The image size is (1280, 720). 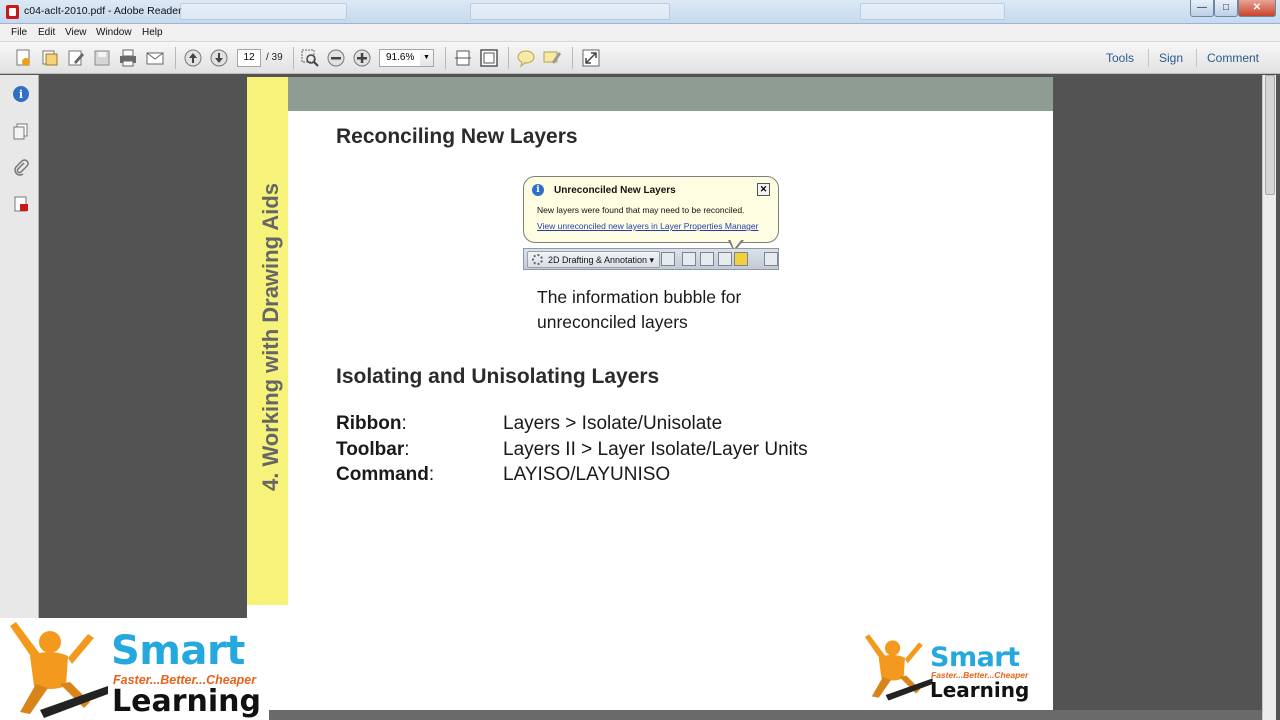 What do you see at coordinates (21, 204) in the screenshot?
I see `signatures-icon` at bounding box center [21, 204].